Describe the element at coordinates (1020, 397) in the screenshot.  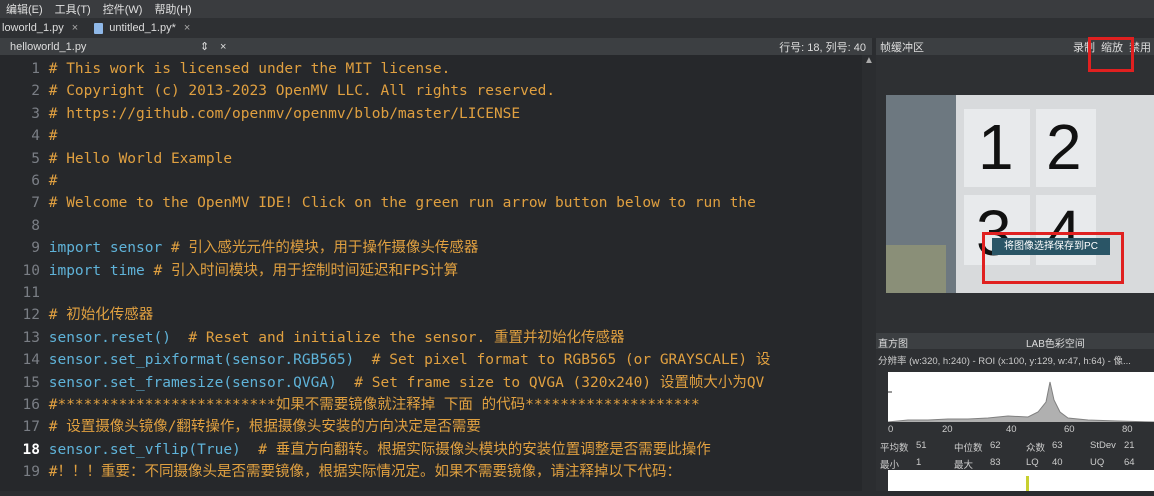
I see `histogram-chart` at that location.